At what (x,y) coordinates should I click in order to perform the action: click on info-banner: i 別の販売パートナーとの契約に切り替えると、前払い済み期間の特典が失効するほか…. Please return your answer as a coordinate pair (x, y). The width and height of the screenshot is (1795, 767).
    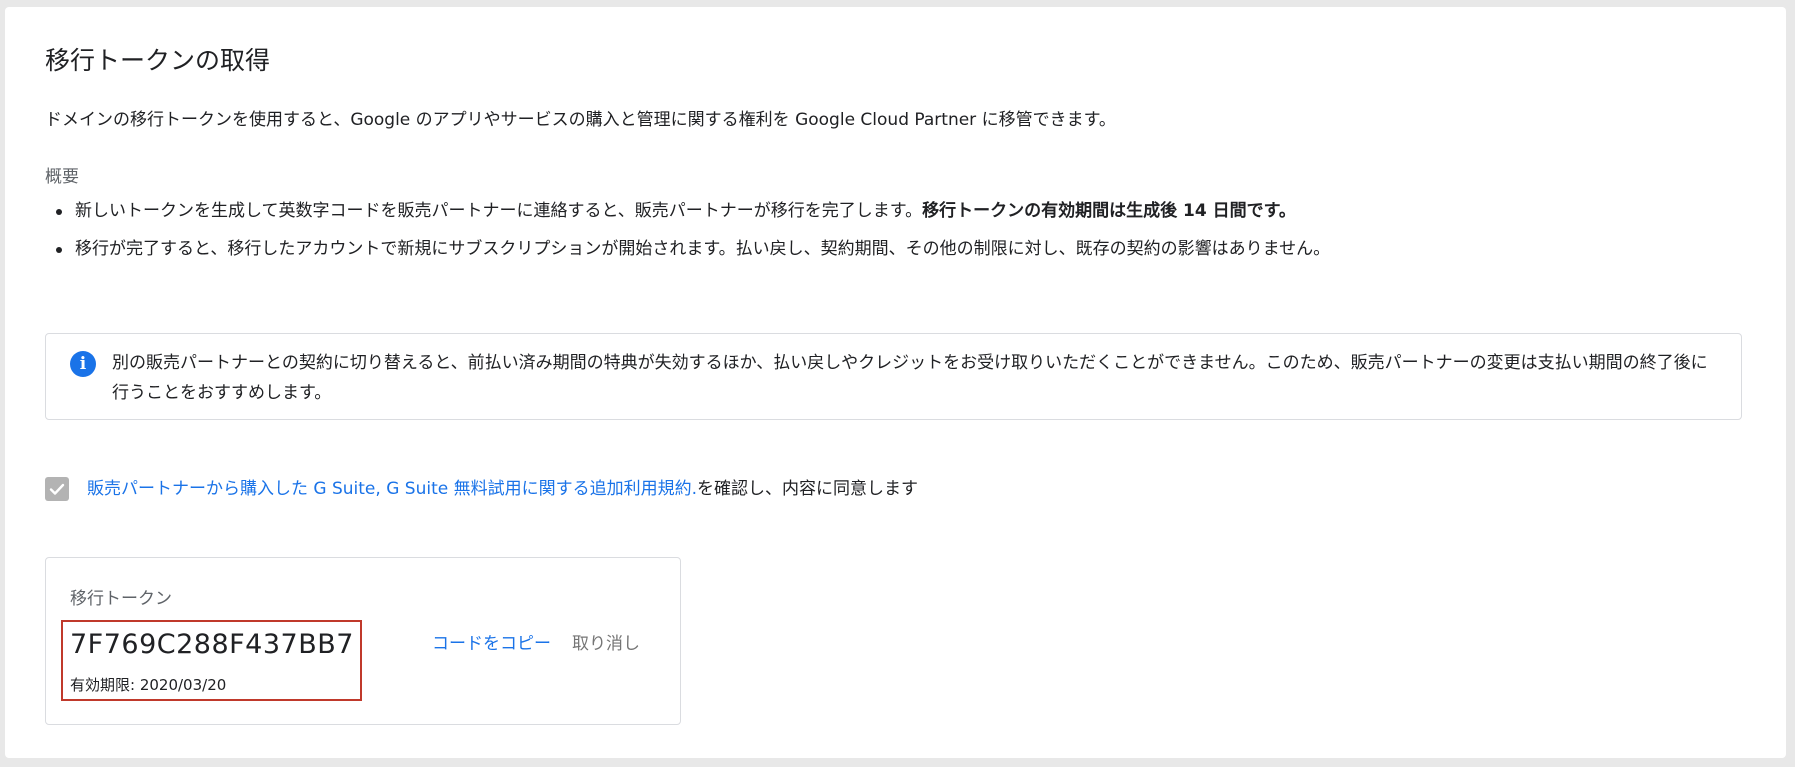
    Looking at the image, I should click on (893, 376).